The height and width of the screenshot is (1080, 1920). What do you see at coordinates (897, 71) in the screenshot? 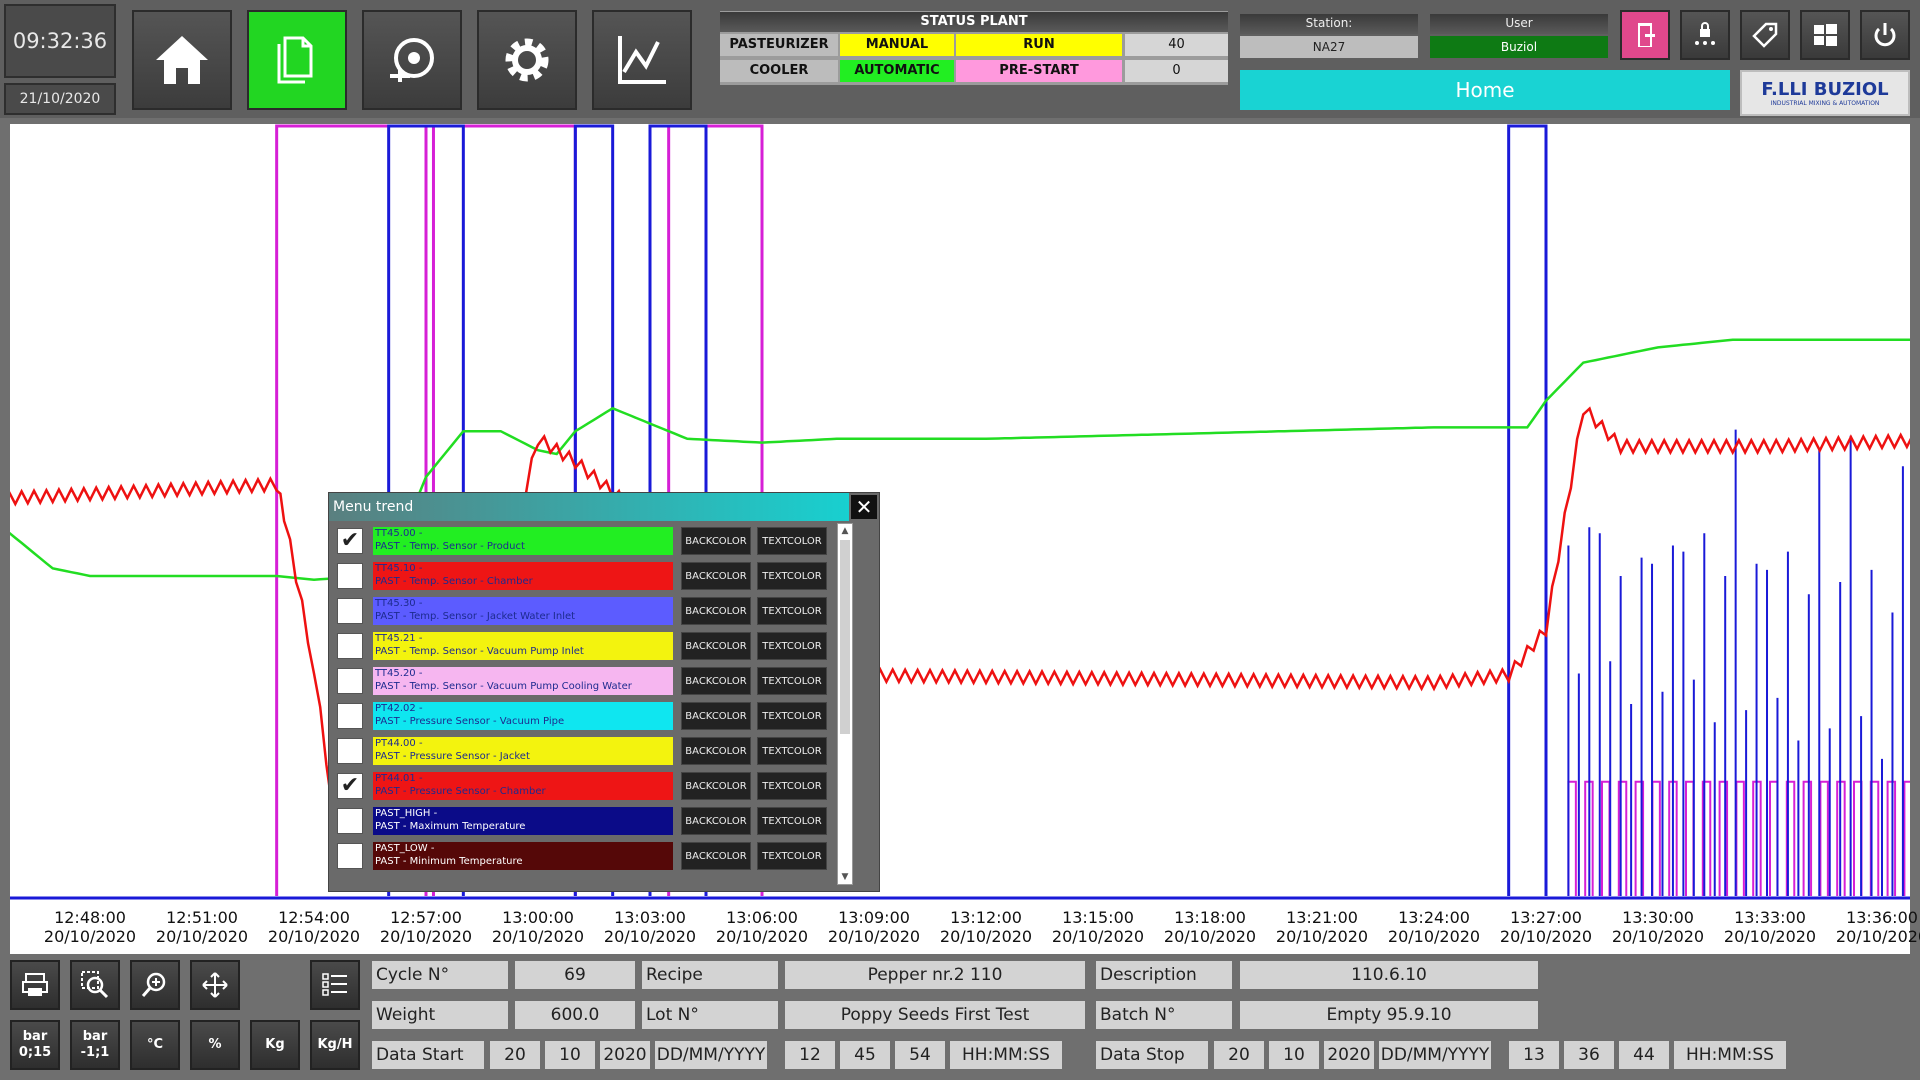
I see `status-row-mode: AUTOMATIC` at bounding box center [897, 71].